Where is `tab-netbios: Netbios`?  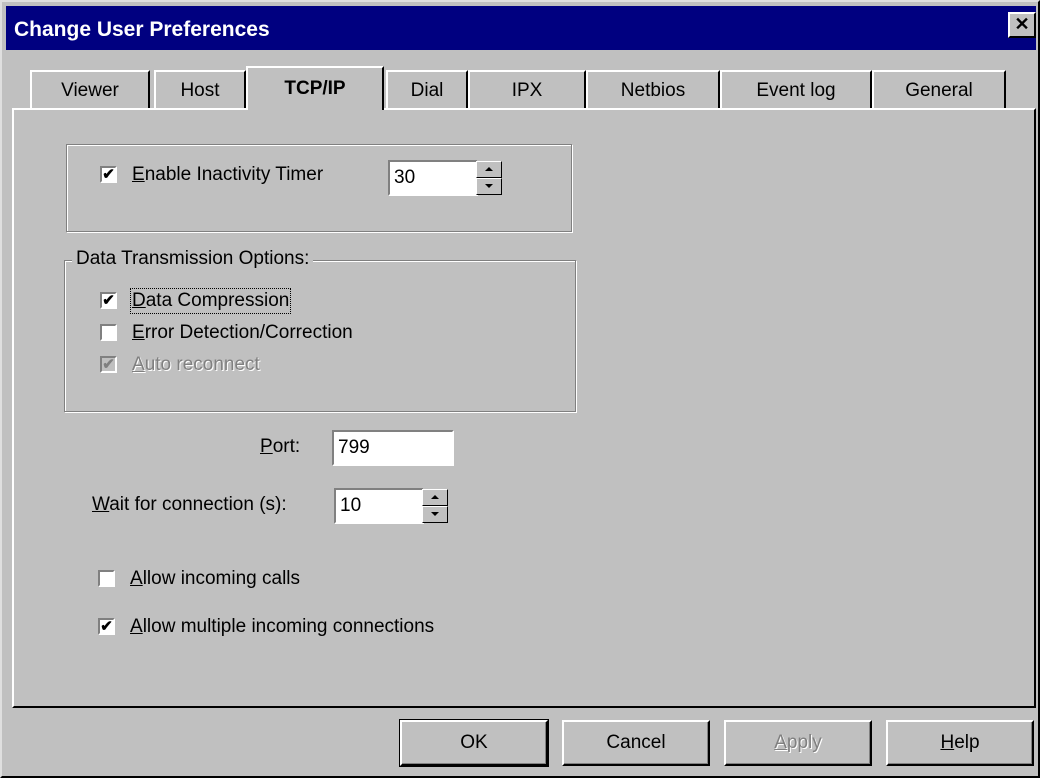
tab-netbios: Netbios is located at coordinates (653, 90).